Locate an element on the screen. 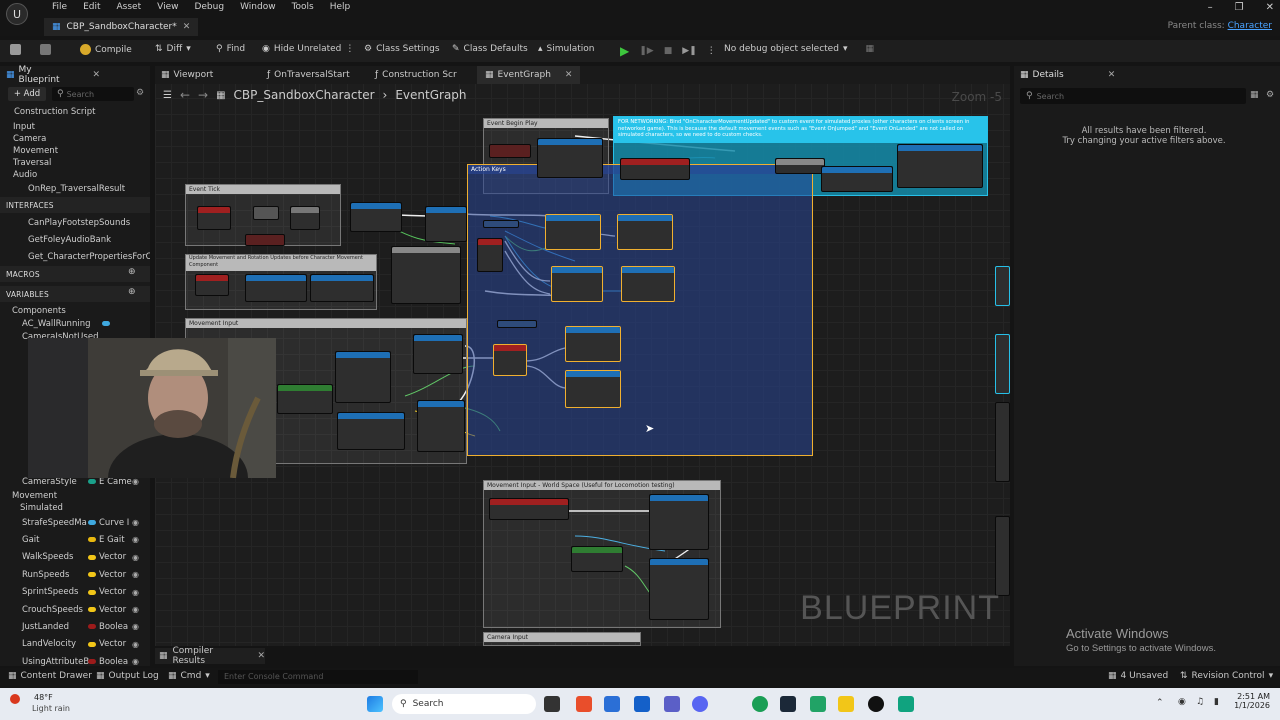 Image resolution: width=1280 pixels, height=720 pixels. close-window-icon: ✕ is located at coordinates (1270, 7).